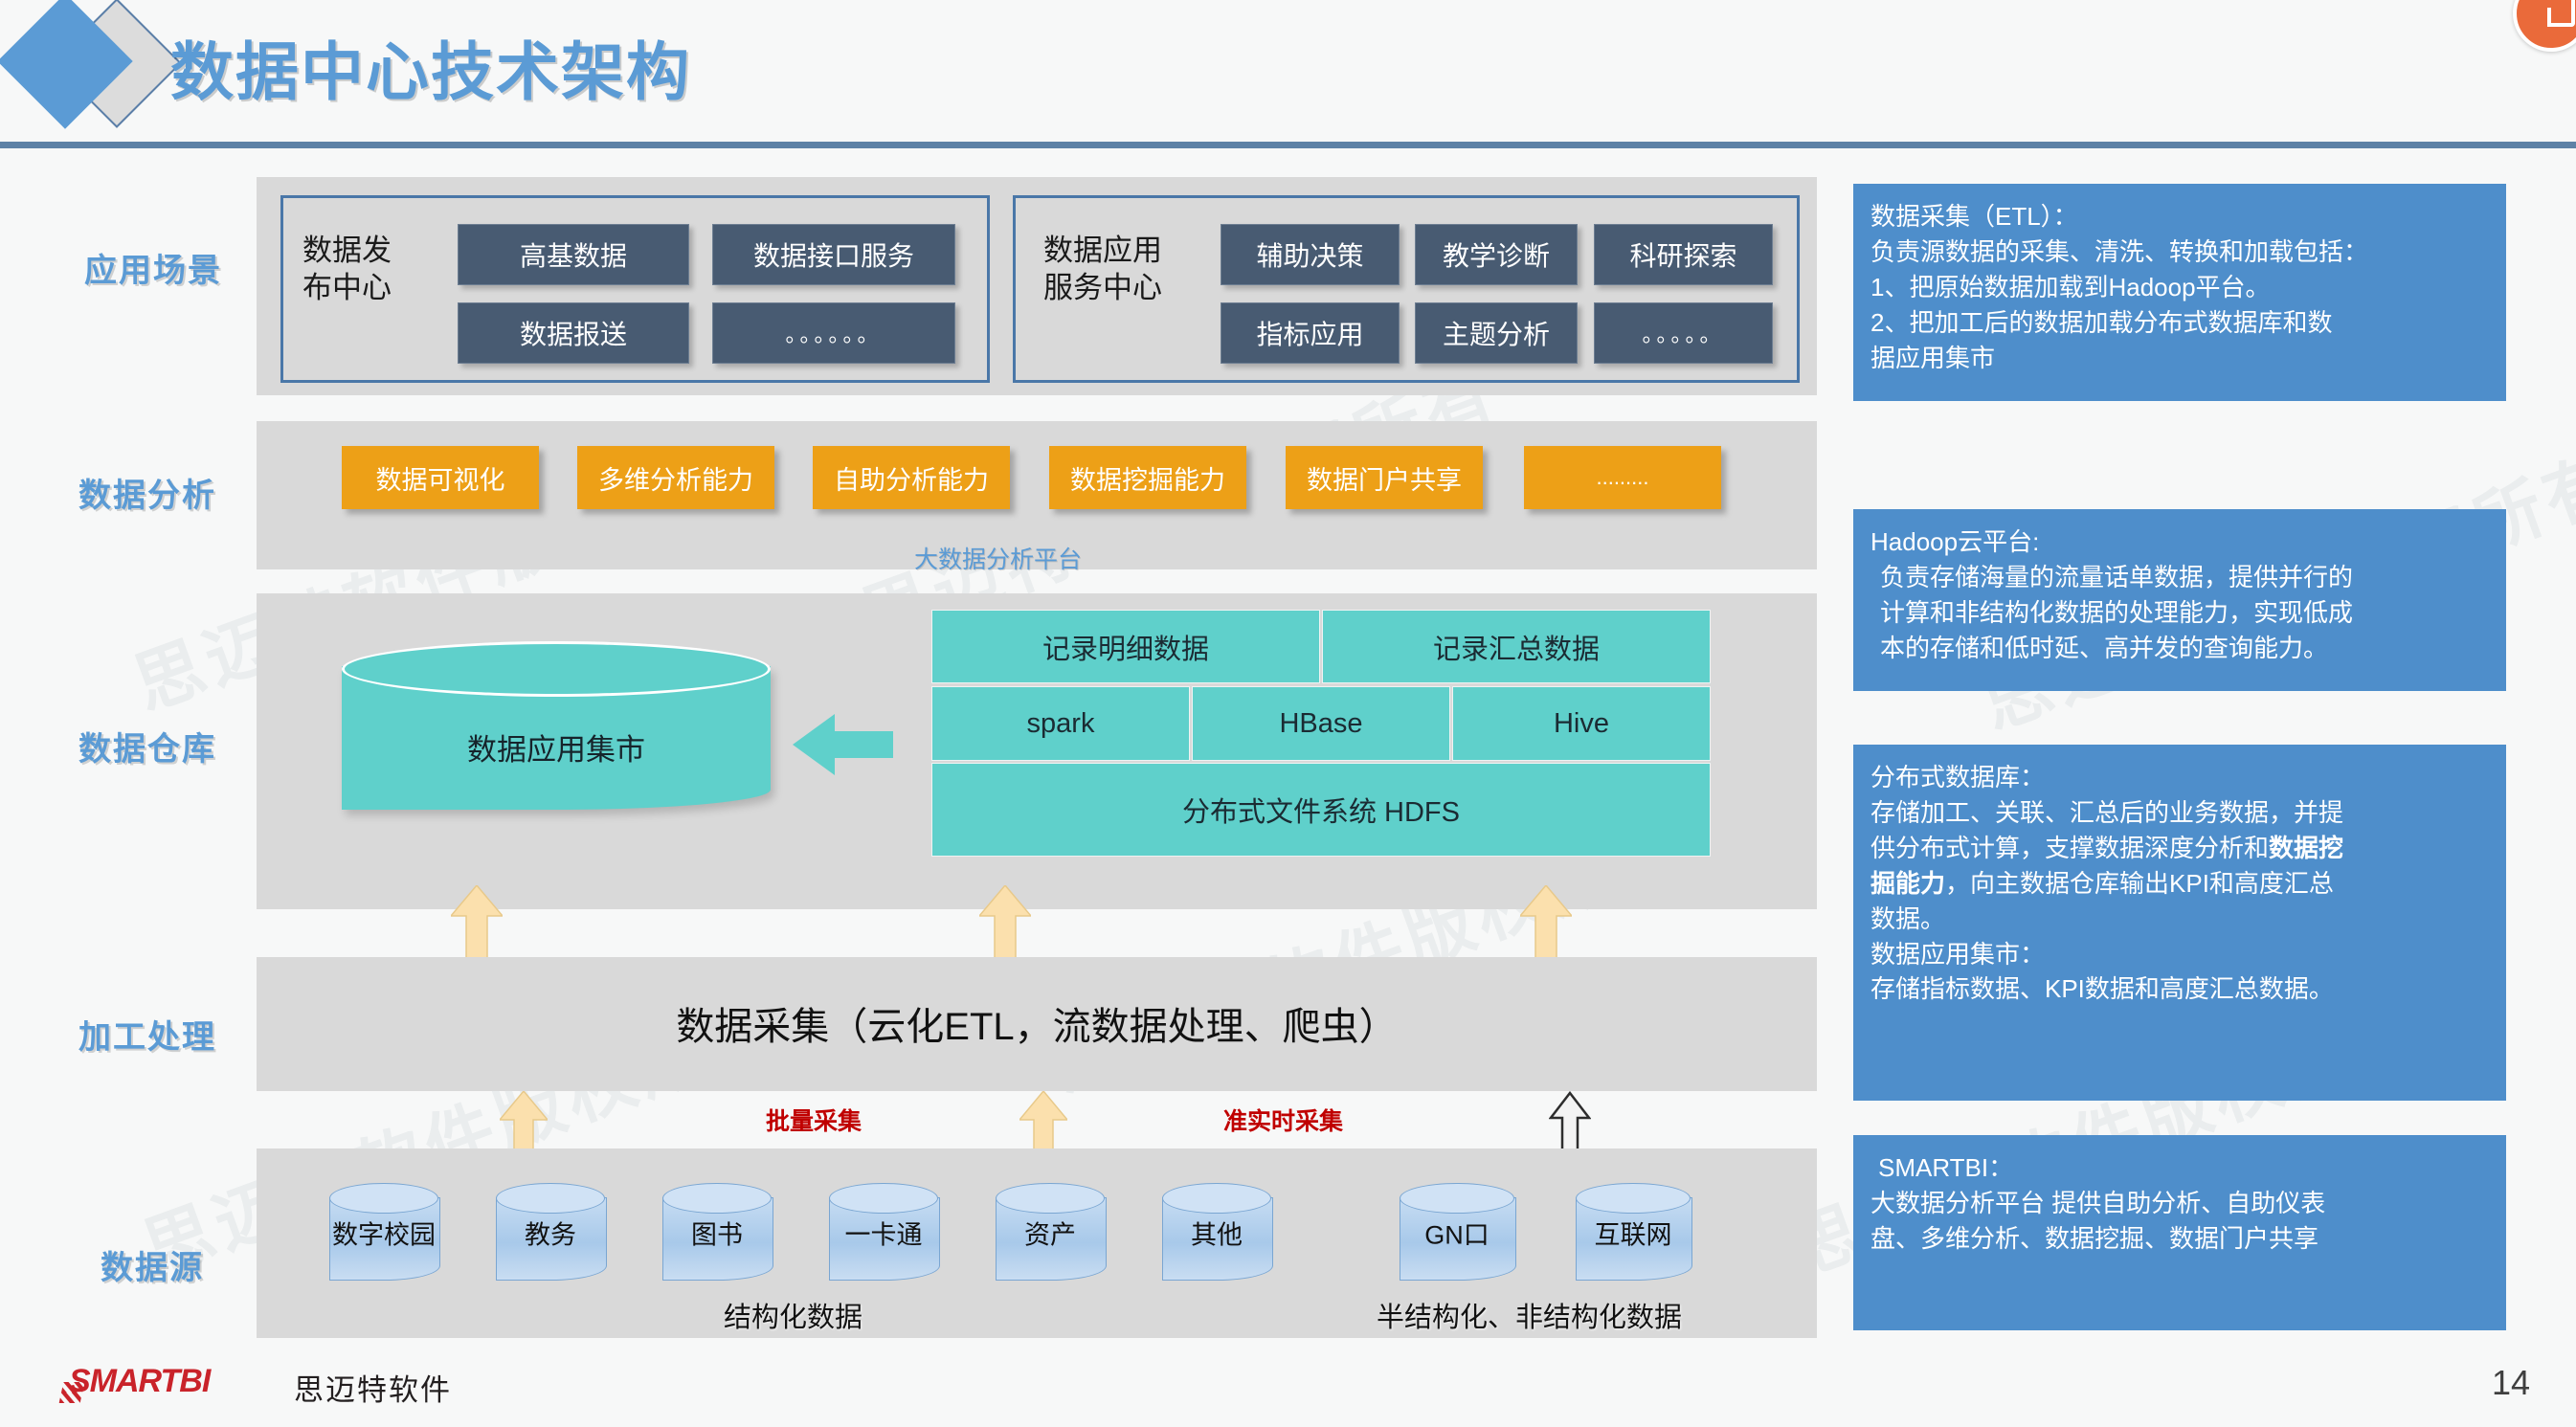 The width and height of the screenshot is (2576, 1427). Describe the element at coordinates (373, 1390) in the screenshot. I see `company-name: 思迈特软件` at that location.